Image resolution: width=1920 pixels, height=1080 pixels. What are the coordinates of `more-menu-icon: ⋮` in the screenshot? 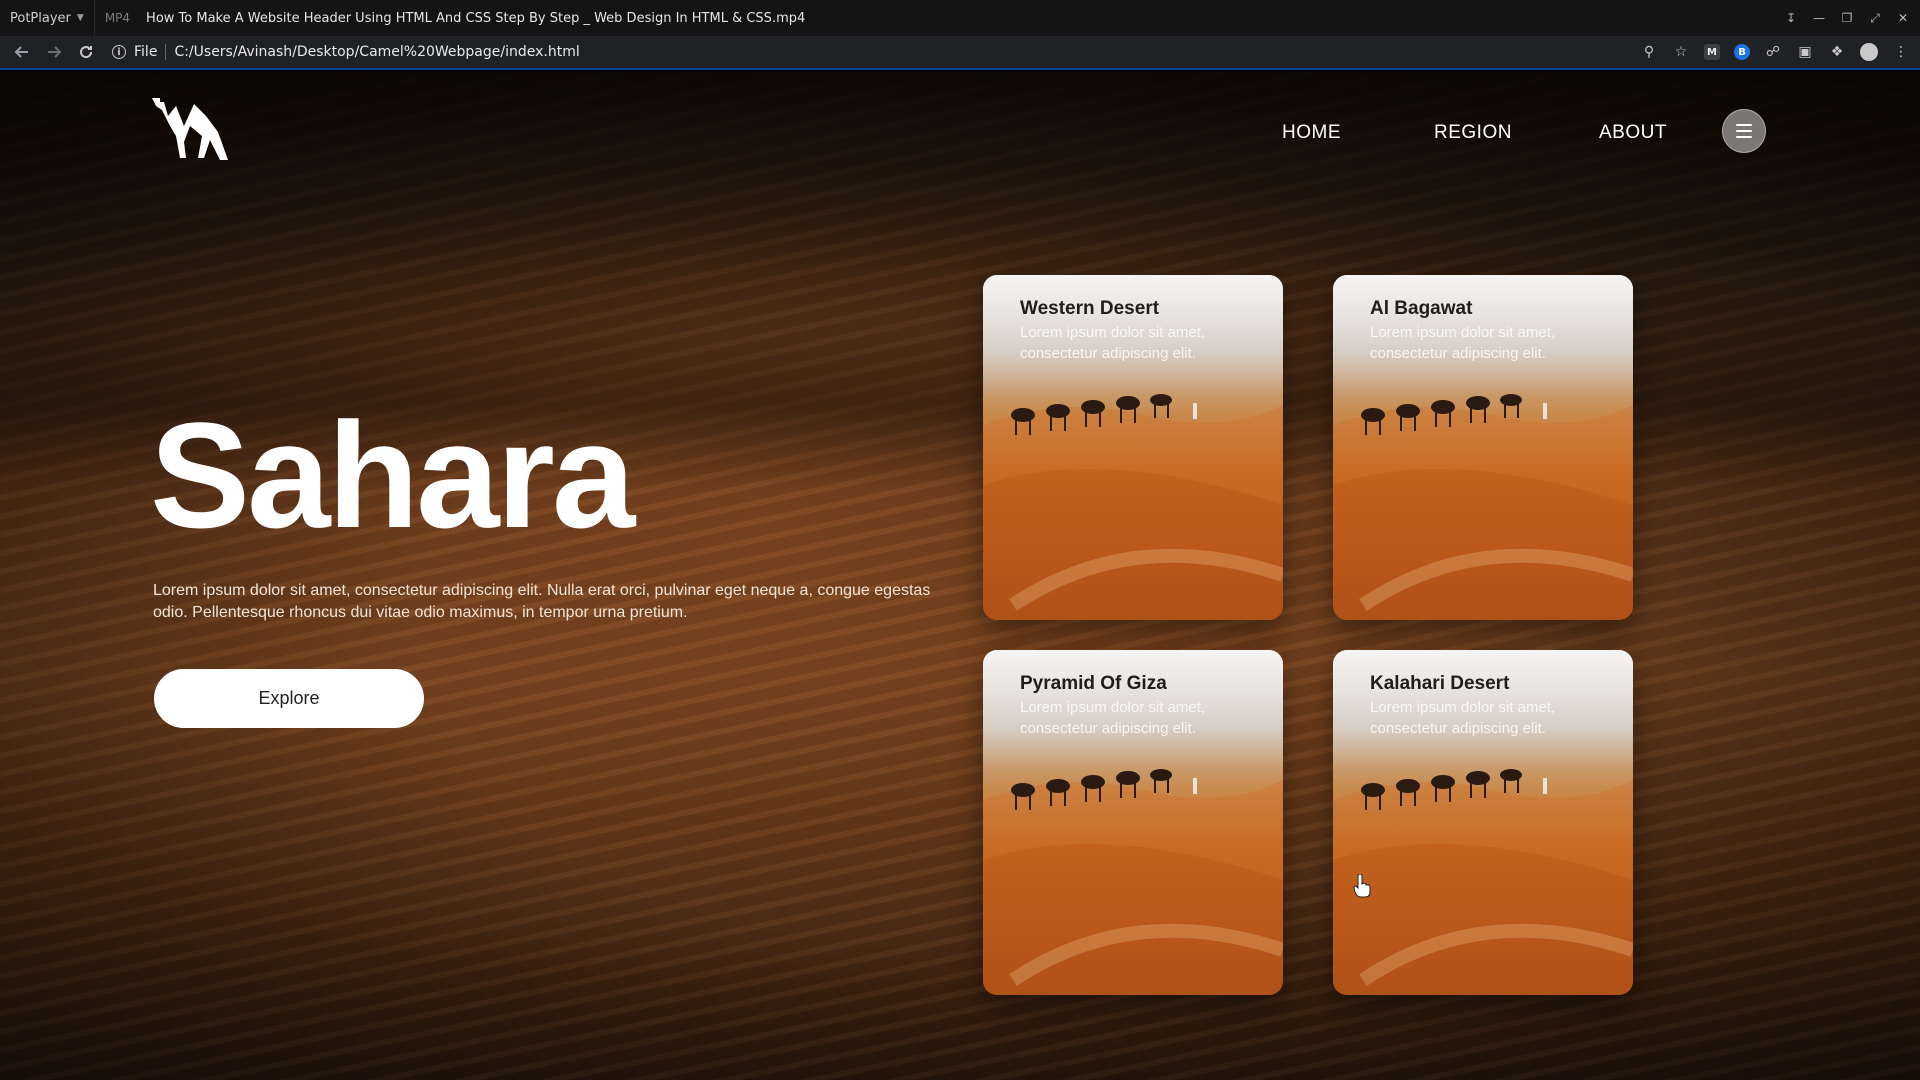 It's located at (1901, 52).